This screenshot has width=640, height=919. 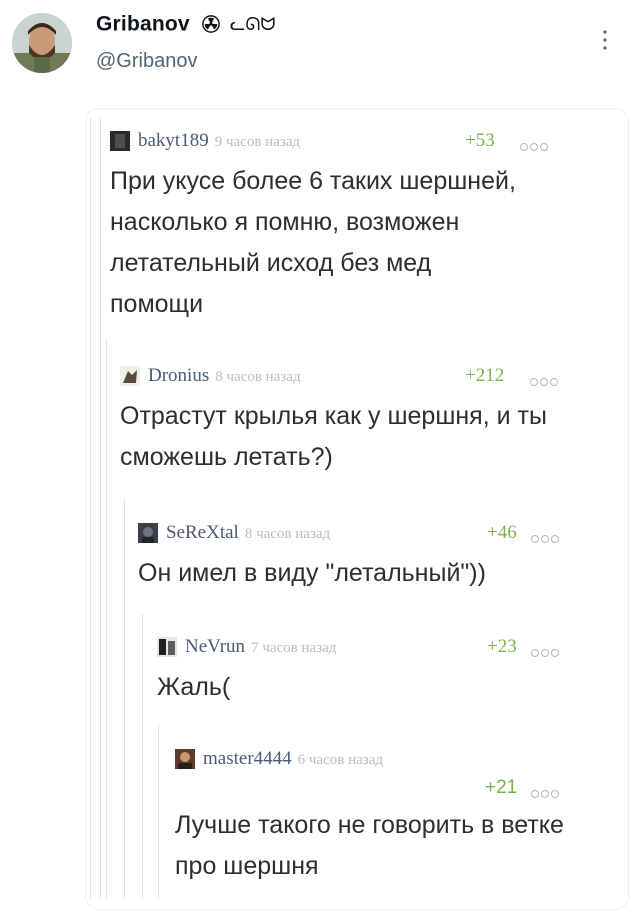 I want to click on comment-username: master4444 6 часов назад, so click(x=293, y=759).